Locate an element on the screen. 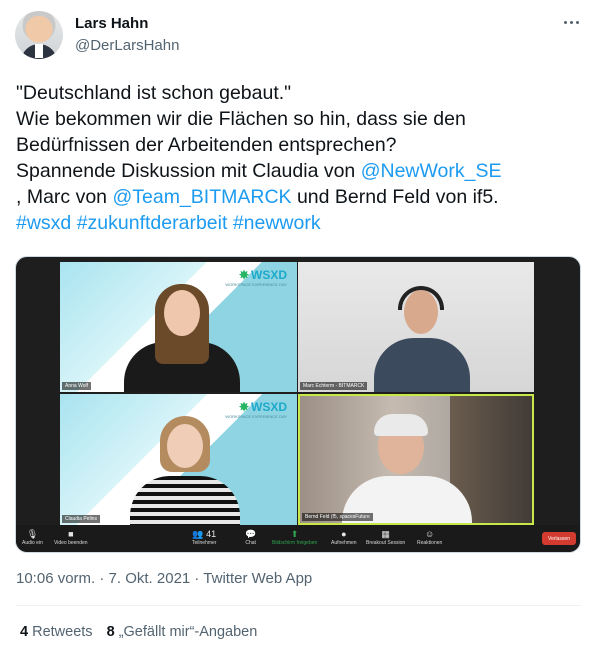 Image resolution: width=597 pixels, height=652 pixels. camera-icon: ■ is located at coordinates (71, 534).